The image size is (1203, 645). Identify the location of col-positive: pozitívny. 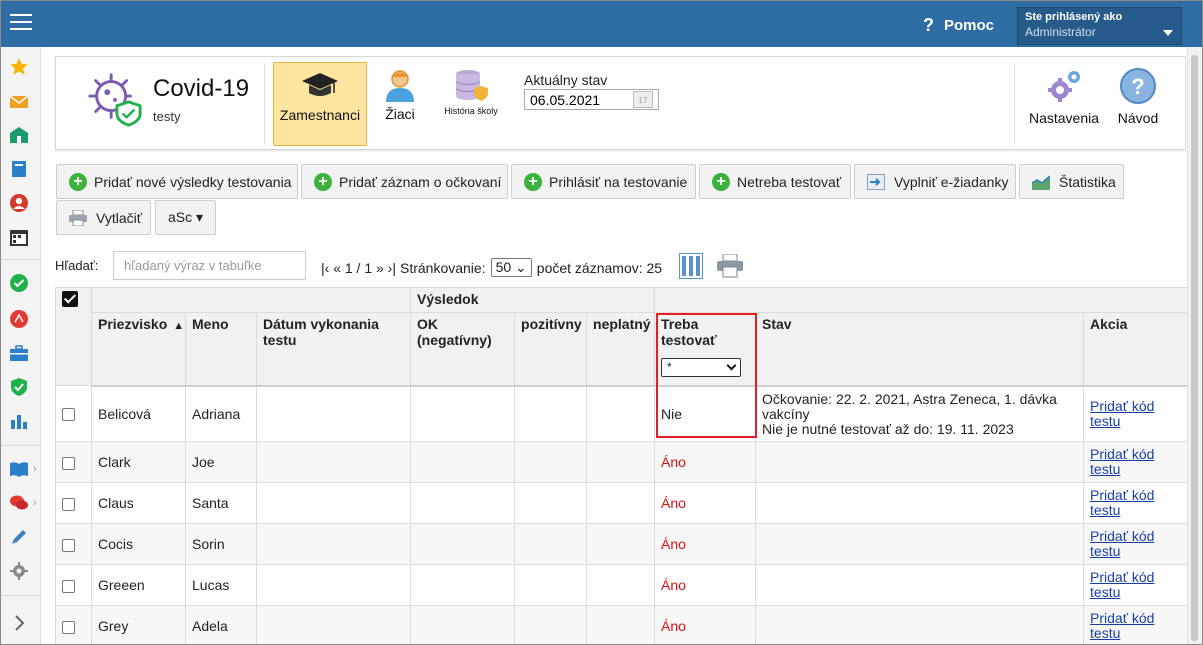
(551, 349).